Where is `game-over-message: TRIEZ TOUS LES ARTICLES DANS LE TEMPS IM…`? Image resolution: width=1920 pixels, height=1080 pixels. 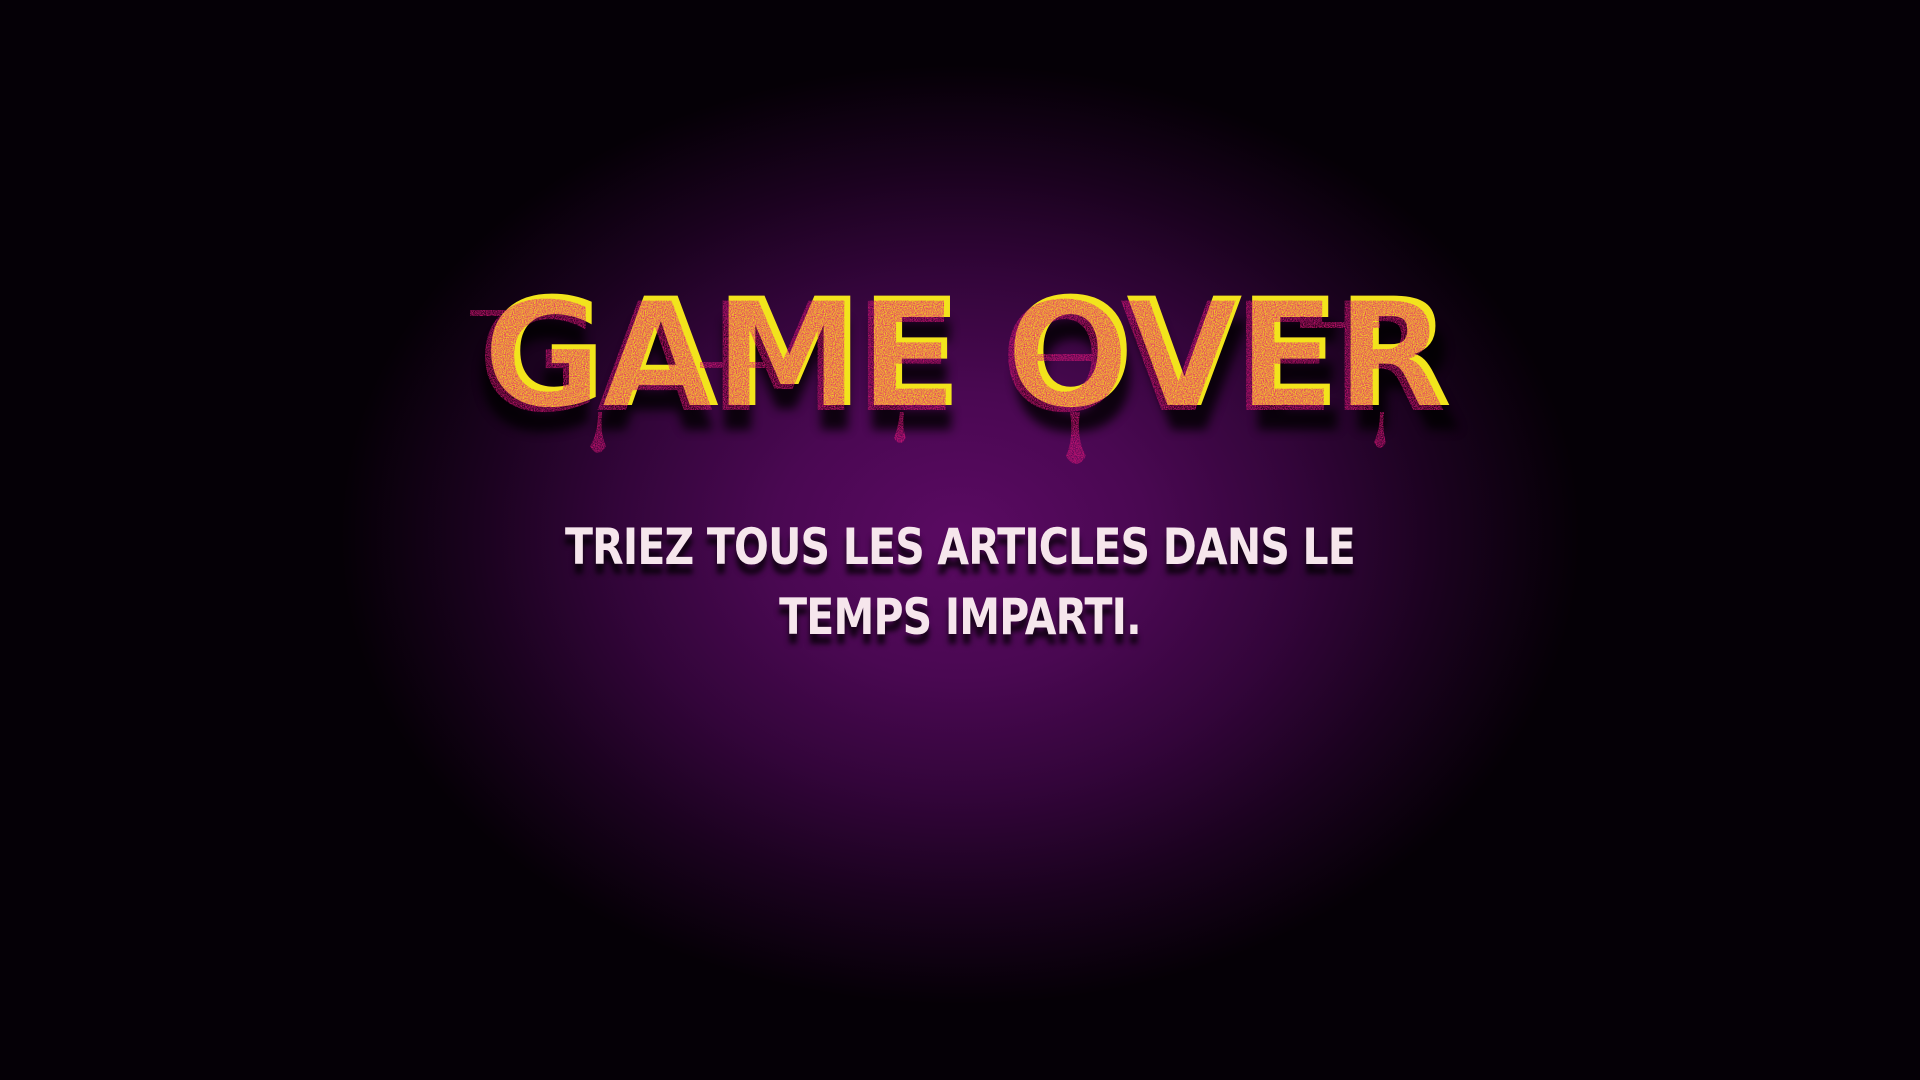 game-over-message: TRIEZ TOUS LES ARTICLES DANS LE TEMPS IM… is located at coordinates (960, 582).